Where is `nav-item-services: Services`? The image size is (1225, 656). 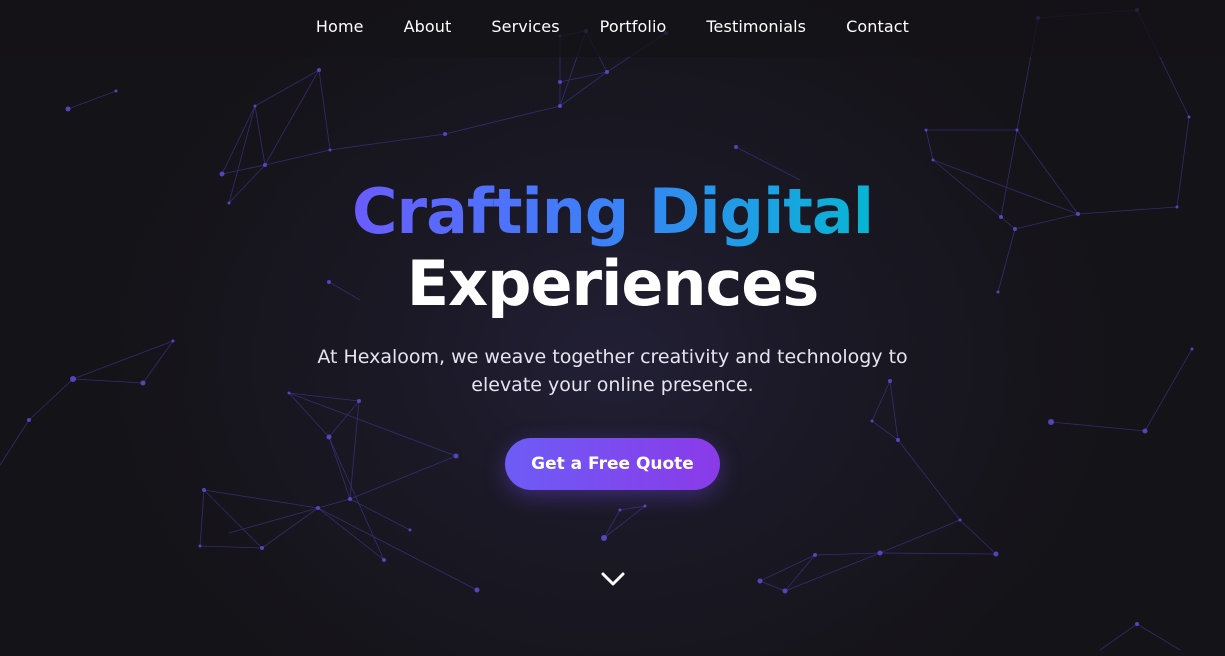 nav-item-services: Services is located at coordinates (525, 26).